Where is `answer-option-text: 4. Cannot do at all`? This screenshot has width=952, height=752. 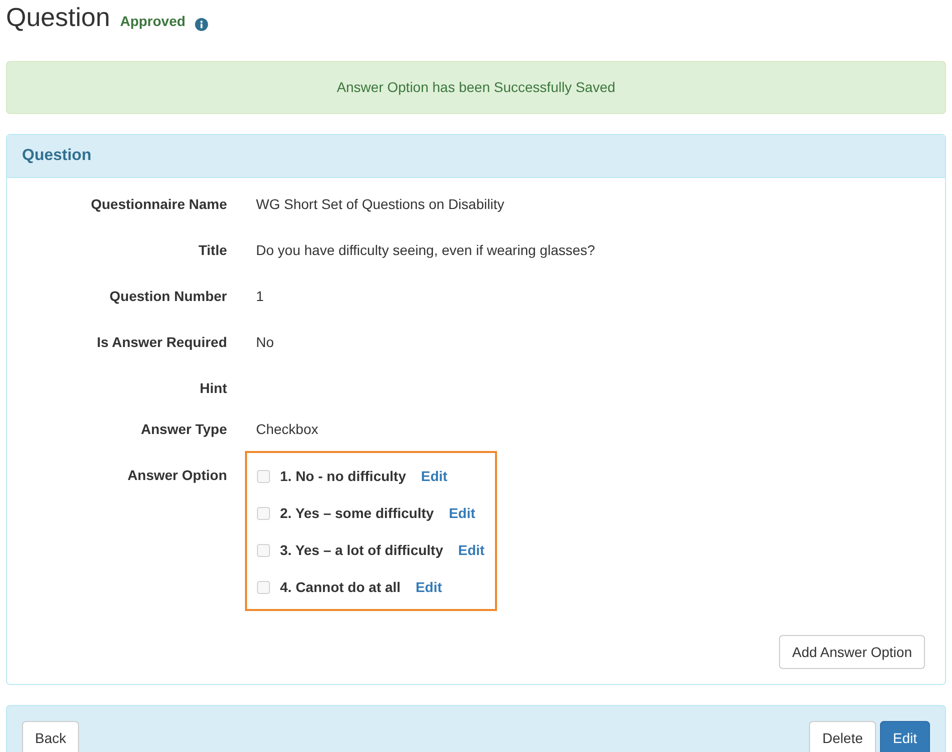 answer-option-text: 4. Cannot do at all is located at coordinates (340, 587).